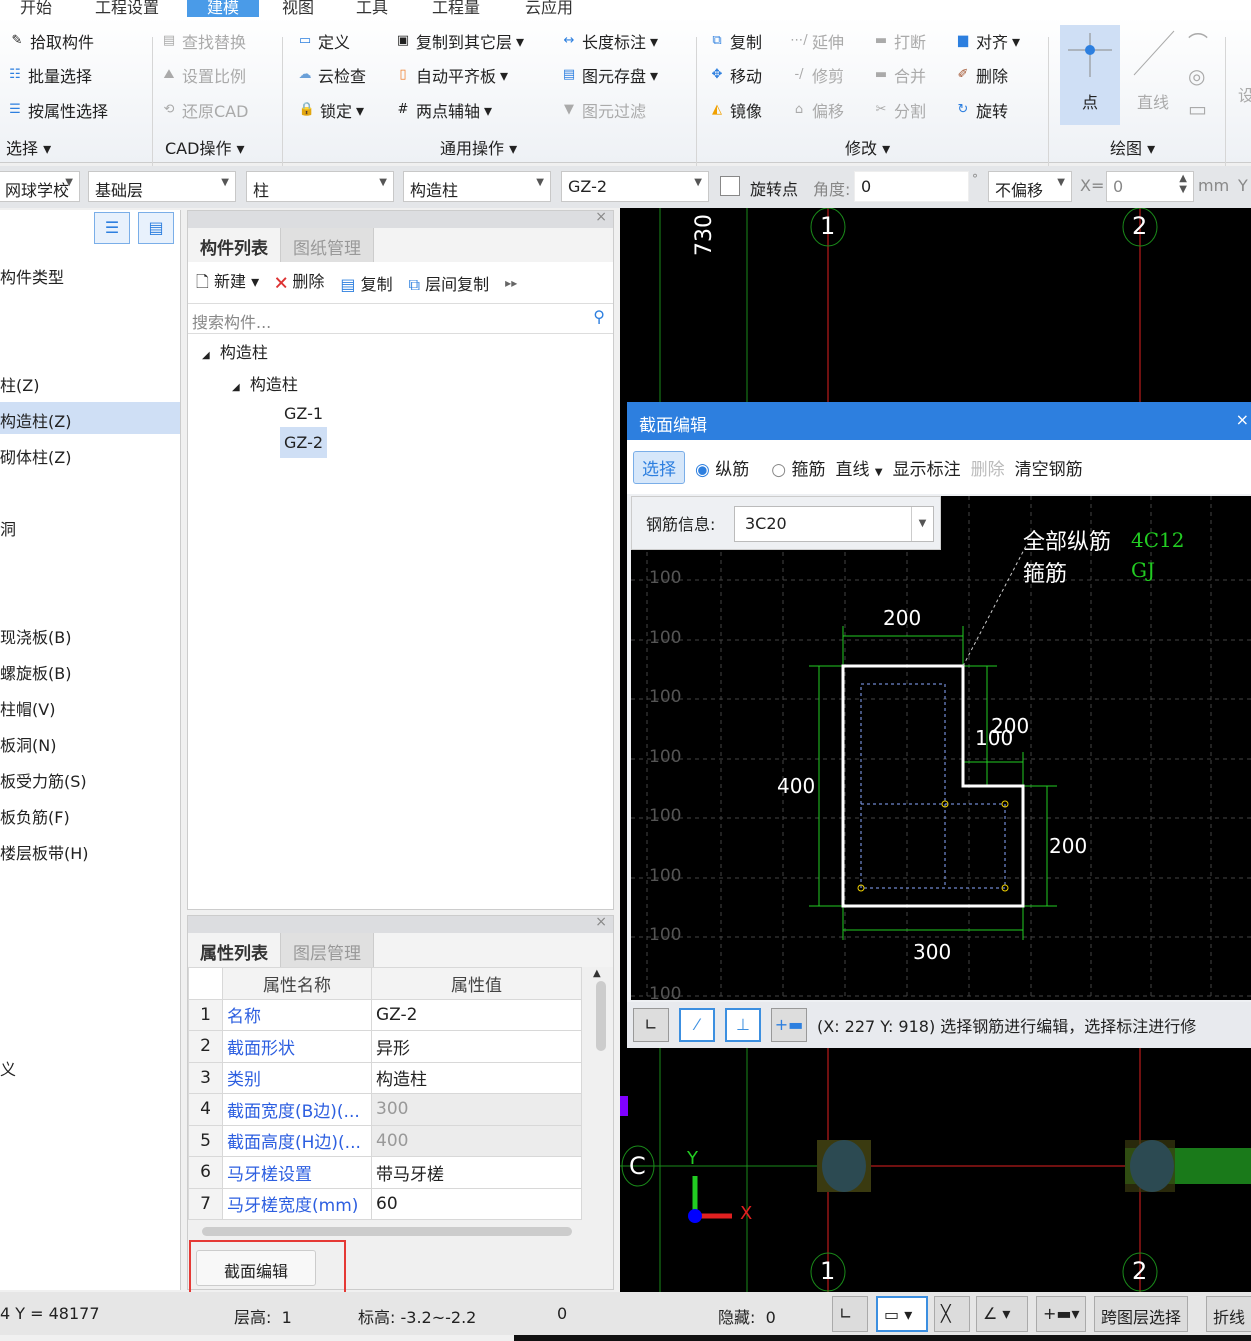 The image size is (1251, 1341). I want to click on set-scale-button: ⛰ 设置比例, so click(203, 75).